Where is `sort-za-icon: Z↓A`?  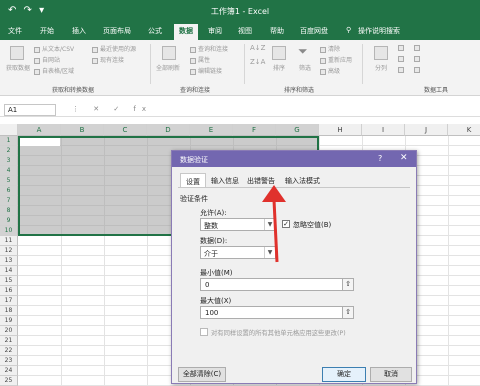 sort-za-icon: Z↓A is located at coordinates (257, 62).